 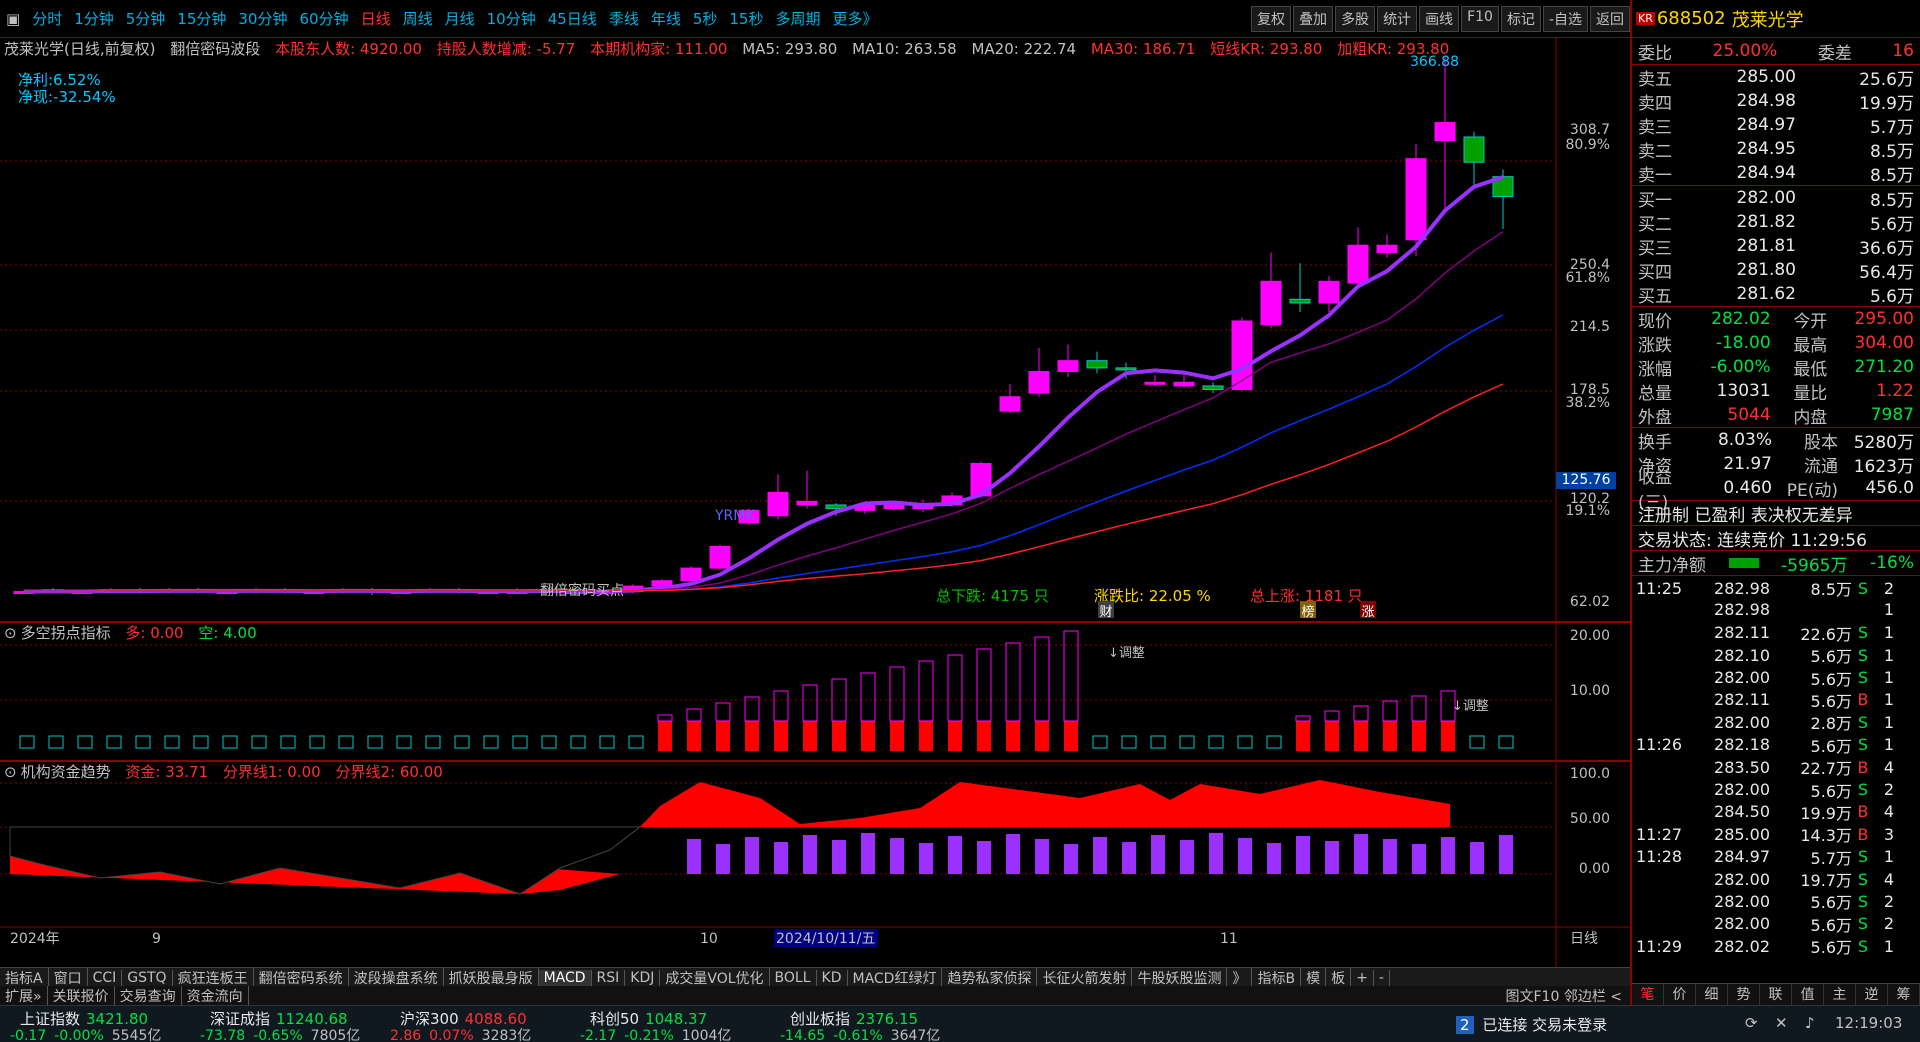 I want to click on period-14: 15秒, so click(x=746, y=18).